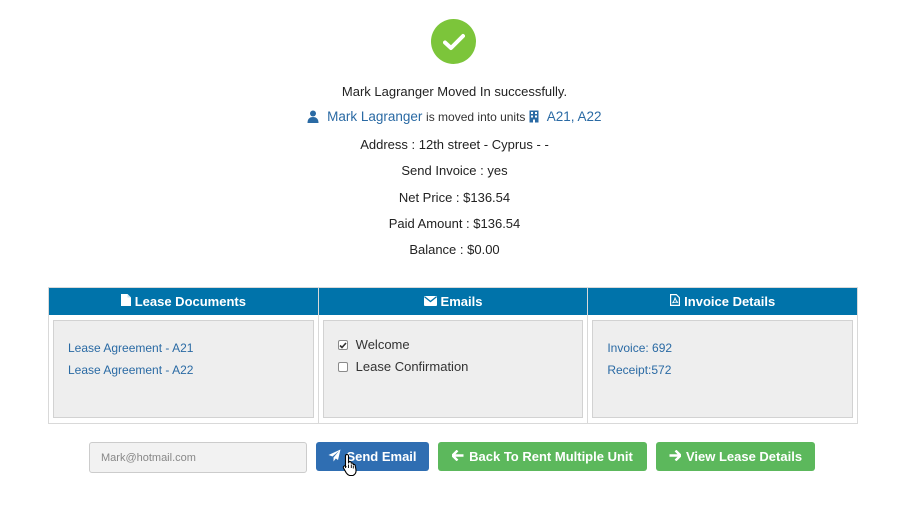  Describe the element at coordinates (454, 144) in the screenshot. I see `address-line: Address : 12th street - Cyprus - -` at that location.